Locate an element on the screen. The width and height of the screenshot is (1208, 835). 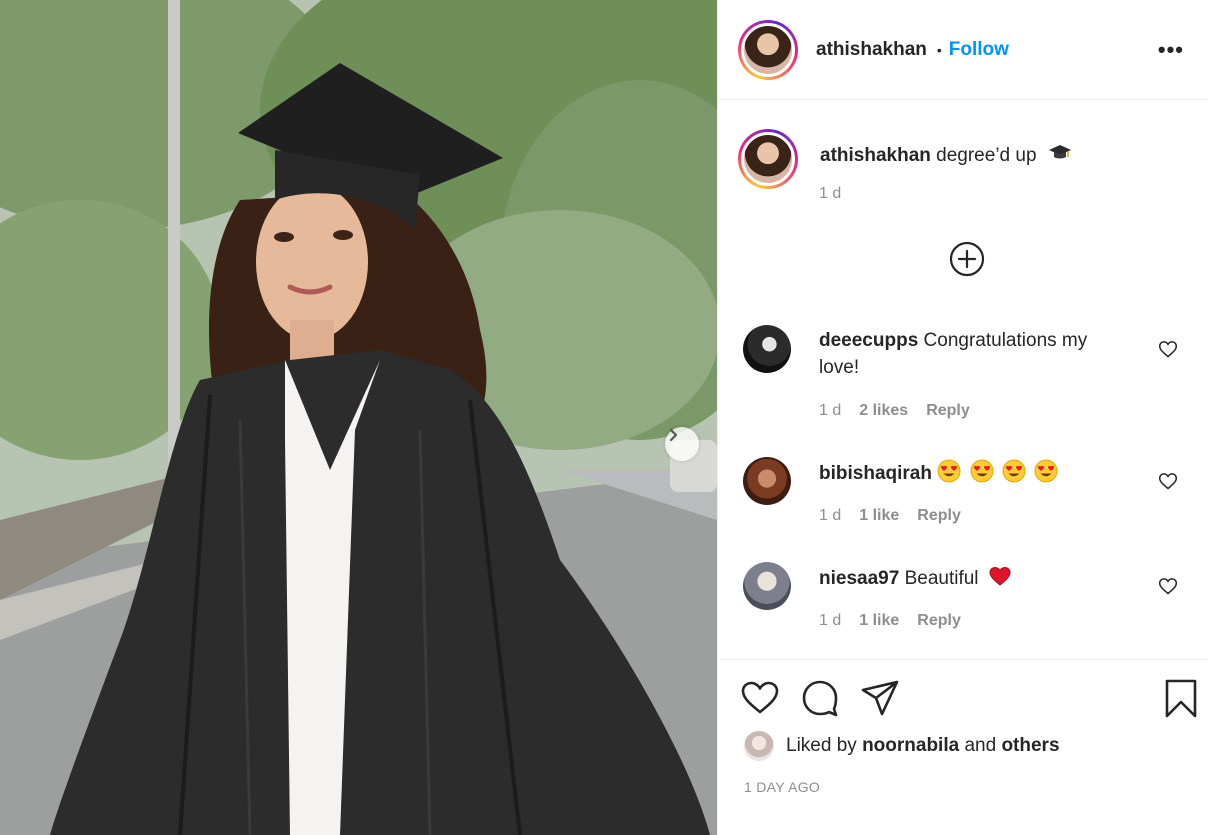
comment-username: niesaa97 is located at coordinates (859, 578).